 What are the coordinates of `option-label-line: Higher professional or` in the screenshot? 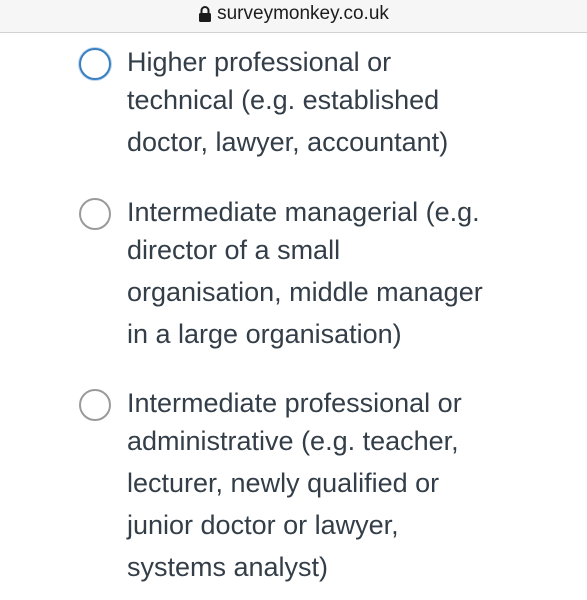 It's located at (259, 62).